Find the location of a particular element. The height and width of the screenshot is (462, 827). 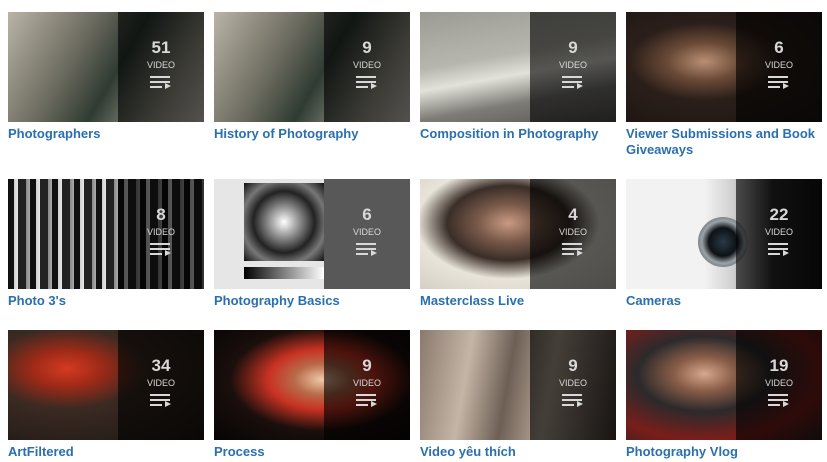

playlist-tile: 8 VIDEO Photo 3's is located at coordinates (106, 244).